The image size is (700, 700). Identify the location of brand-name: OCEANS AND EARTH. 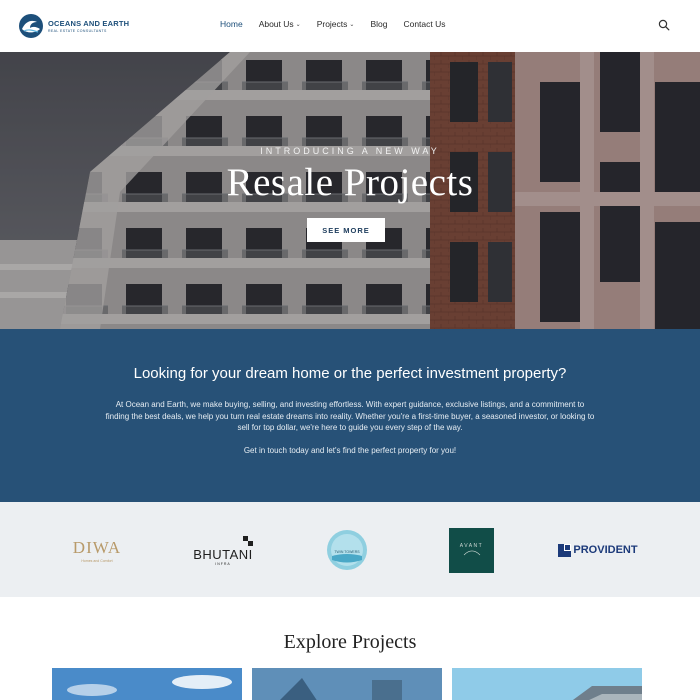
(89, 23).